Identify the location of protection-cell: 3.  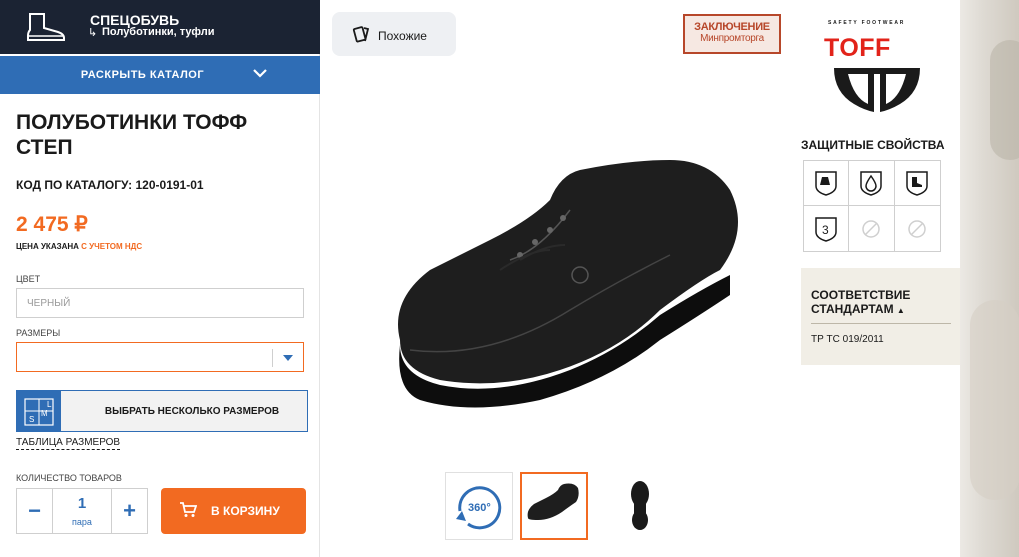
(827, 228).